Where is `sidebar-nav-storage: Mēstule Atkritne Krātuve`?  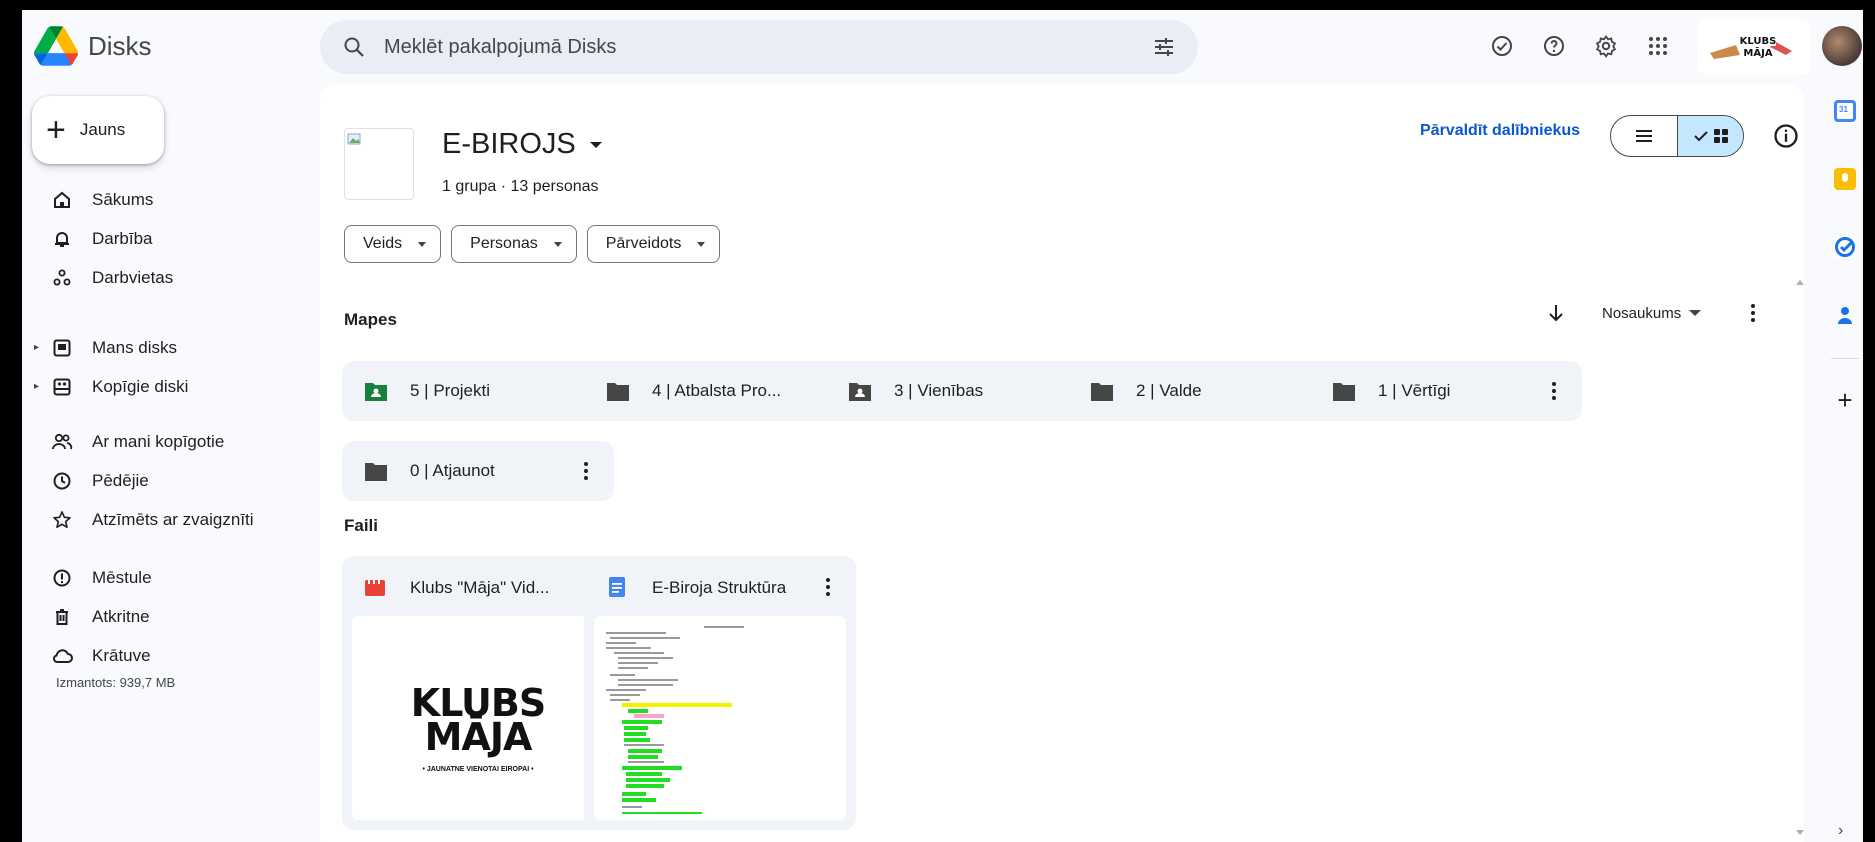 sidebar-nav-storage: Mēstule Atkritne Krātuve is located at coordinates (157, 616).